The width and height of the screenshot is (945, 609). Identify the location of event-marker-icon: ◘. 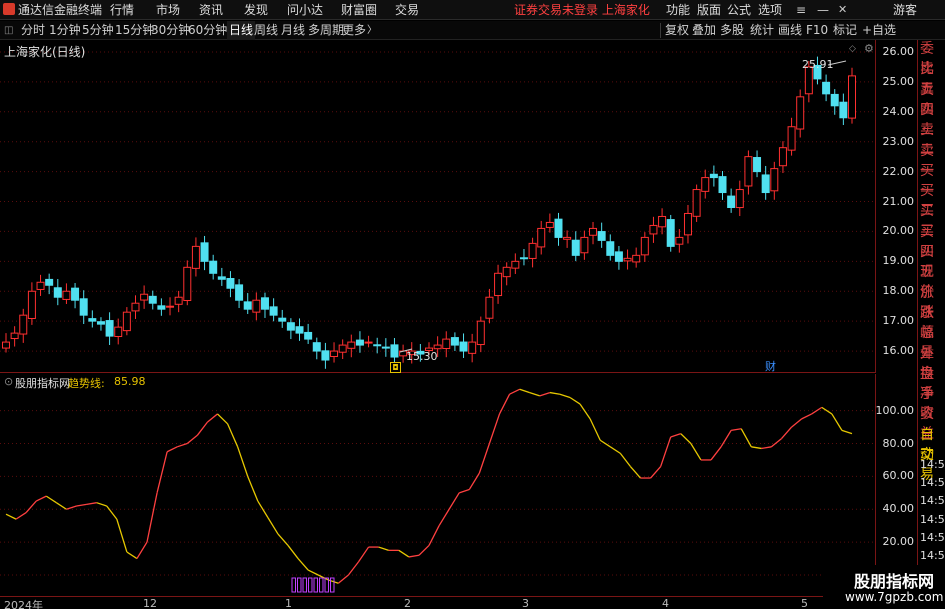
(395, 367).